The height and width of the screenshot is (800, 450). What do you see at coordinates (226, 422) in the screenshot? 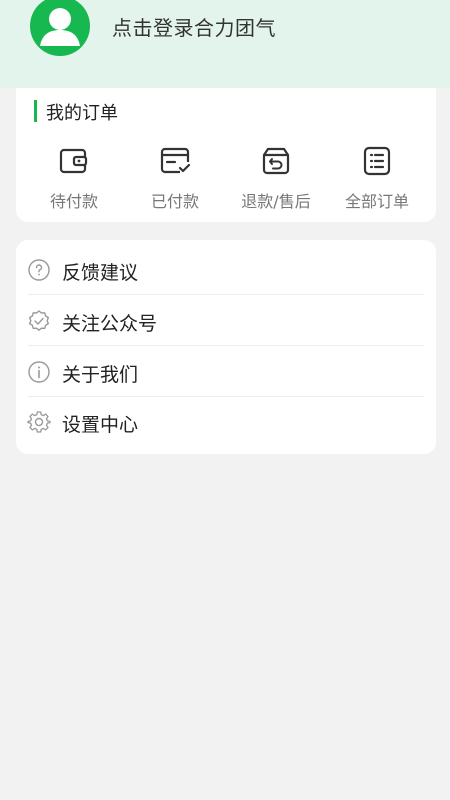
I see `menu-item-settings: 设置中心` at bounding box center [226, 422].